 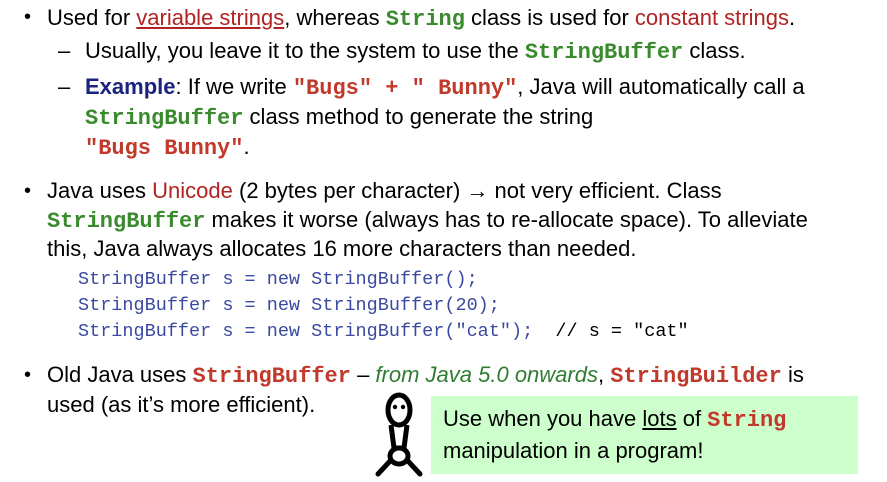 I want to click on callout-line-1: Use when you have lots of String, so click(x=644, y=420).